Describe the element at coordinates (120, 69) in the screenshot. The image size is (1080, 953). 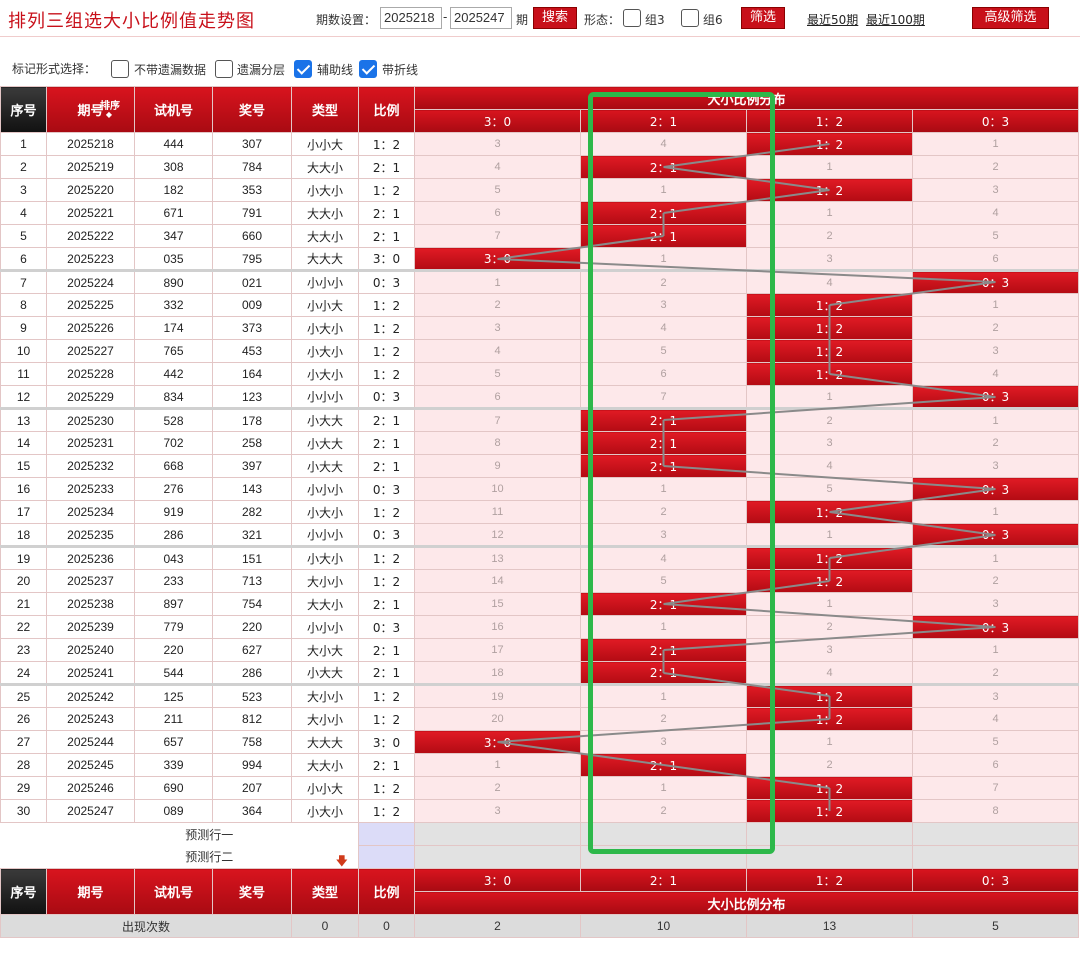
I see `no-missing-data-checkbox` at that location.